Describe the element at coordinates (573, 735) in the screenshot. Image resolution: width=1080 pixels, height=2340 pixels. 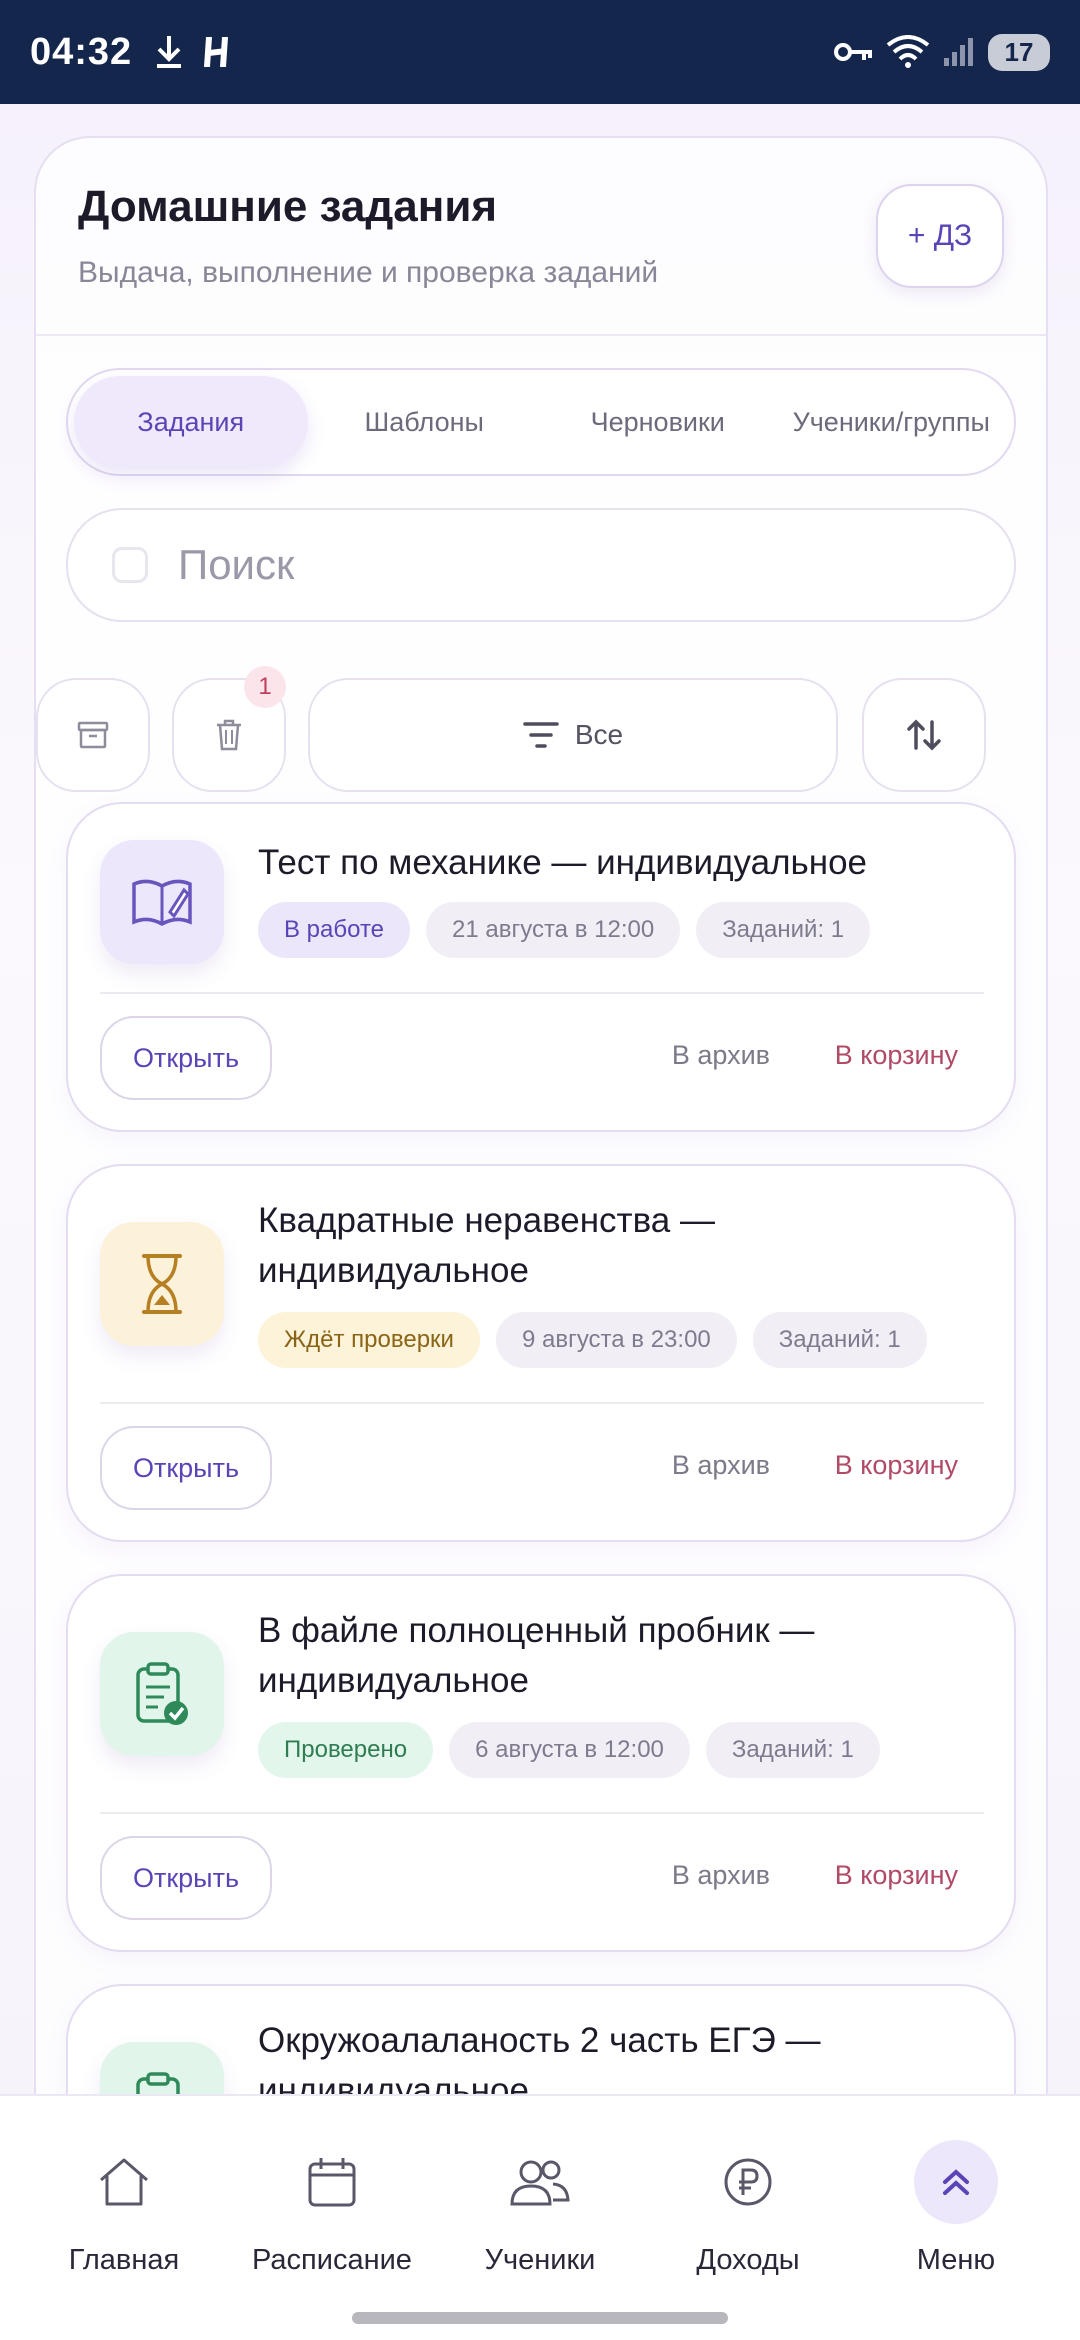
I see `status-filter-dropdown: Все` at that location.